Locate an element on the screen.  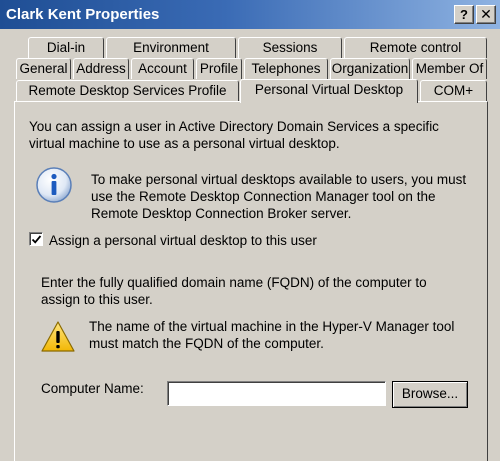
tab-general: General is located at coordinates (43, 68).